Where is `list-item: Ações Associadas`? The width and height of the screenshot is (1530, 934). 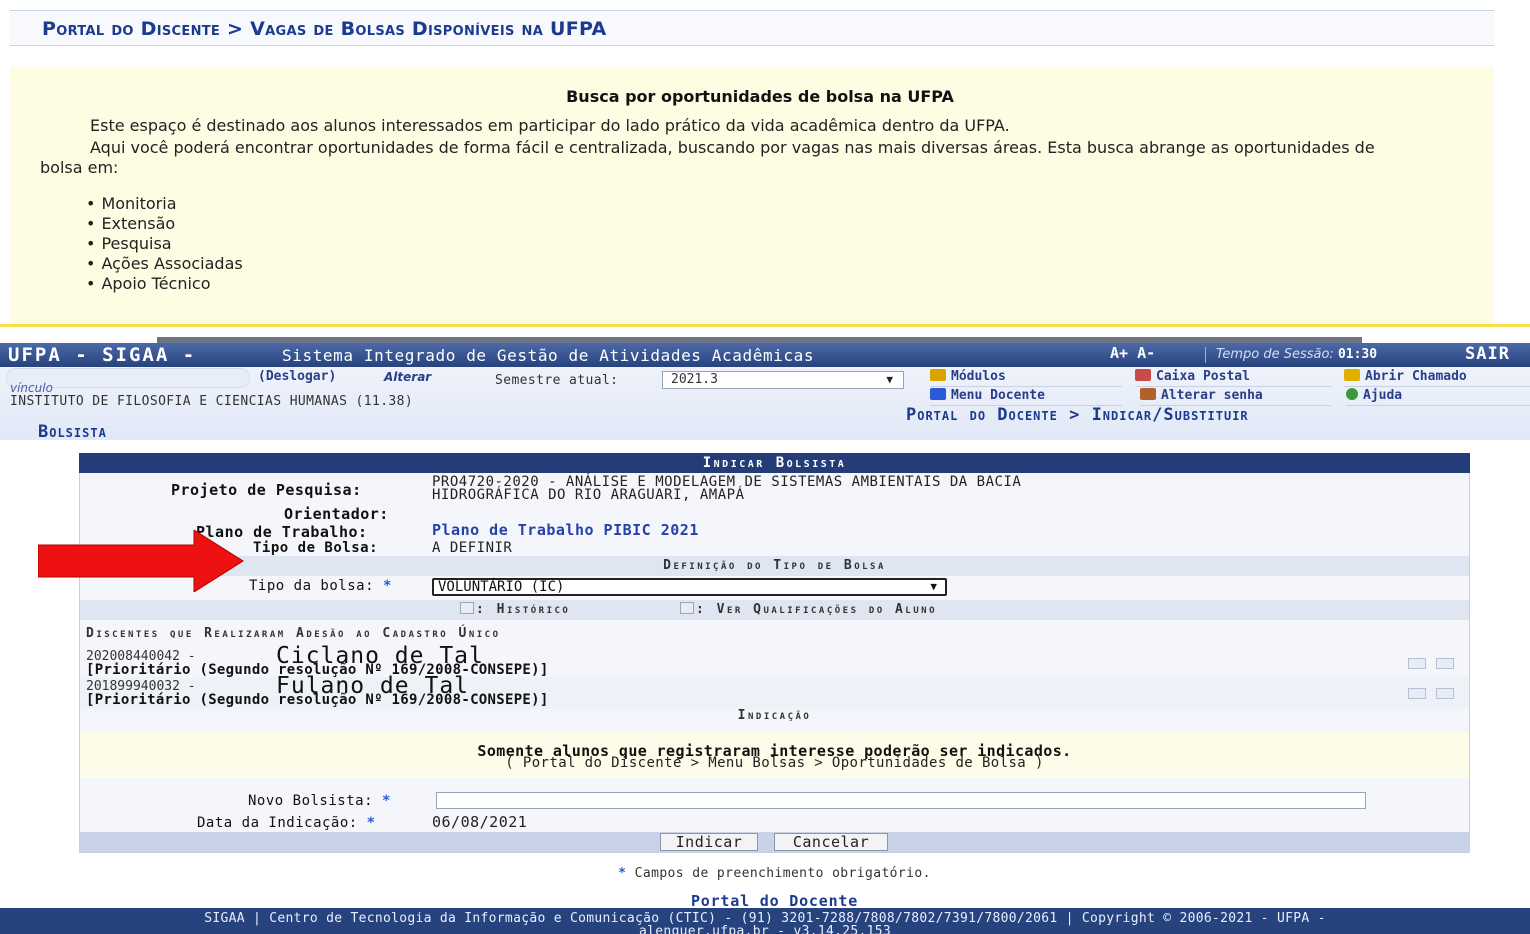 list-item: Ações Associadas is located at coordinates (164, 264).